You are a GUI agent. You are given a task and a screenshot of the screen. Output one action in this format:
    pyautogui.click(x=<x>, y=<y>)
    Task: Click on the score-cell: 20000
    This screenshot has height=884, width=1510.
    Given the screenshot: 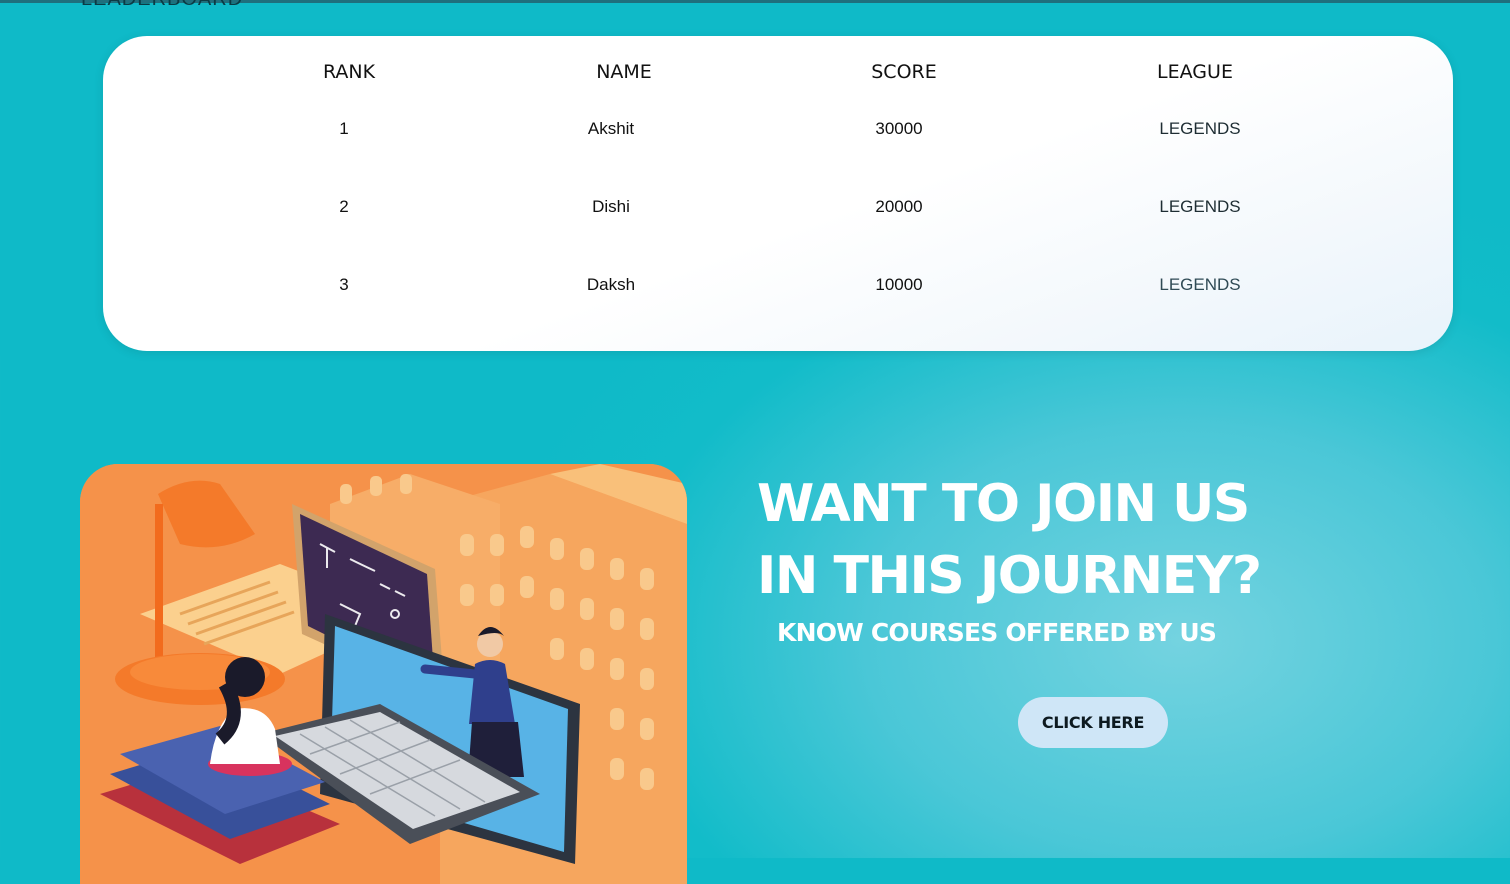 What is the action you would take?
    pyautogui.click(x=899, y=206)
    